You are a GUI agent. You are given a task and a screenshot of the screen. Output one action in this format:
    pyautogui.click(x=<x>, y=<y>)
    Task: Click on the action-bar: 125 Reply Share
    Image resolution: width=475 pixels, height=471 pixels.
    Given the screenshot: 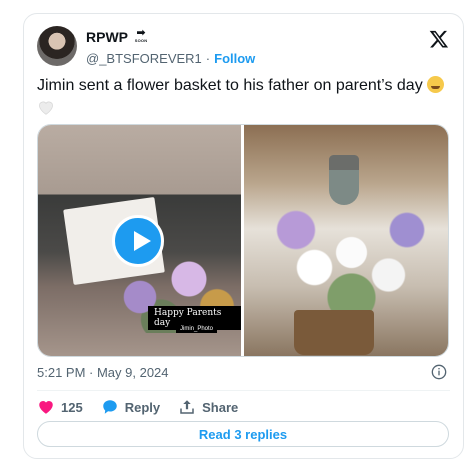 What is the action you would take?
    pyautogui.click(x=146, y=407)
    